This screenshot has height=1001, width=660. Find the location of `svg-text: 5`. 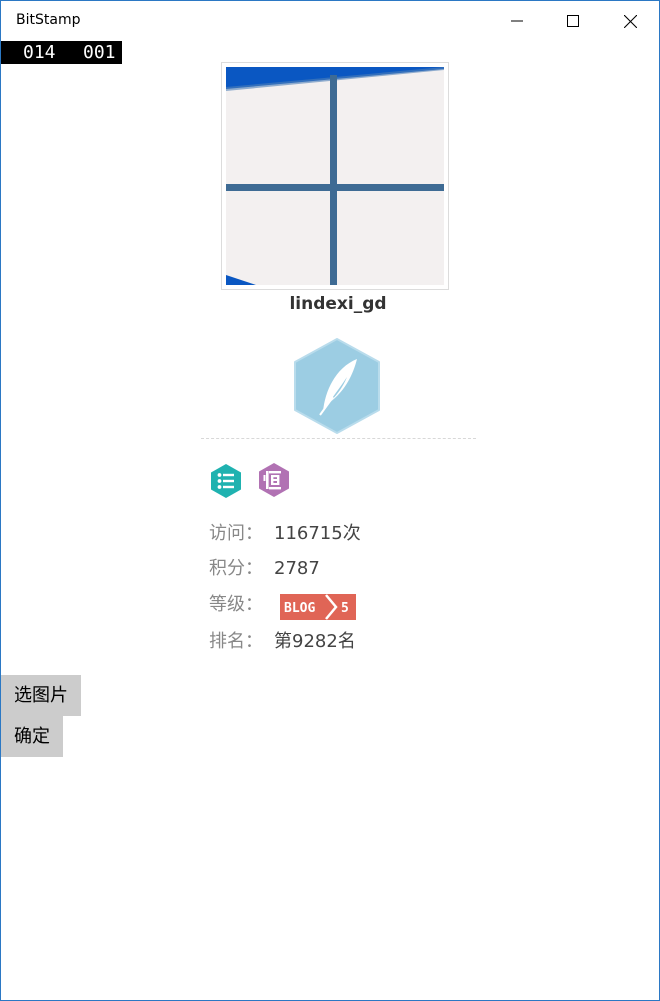

svg-text: 5 is located at coordinates (345, 608).